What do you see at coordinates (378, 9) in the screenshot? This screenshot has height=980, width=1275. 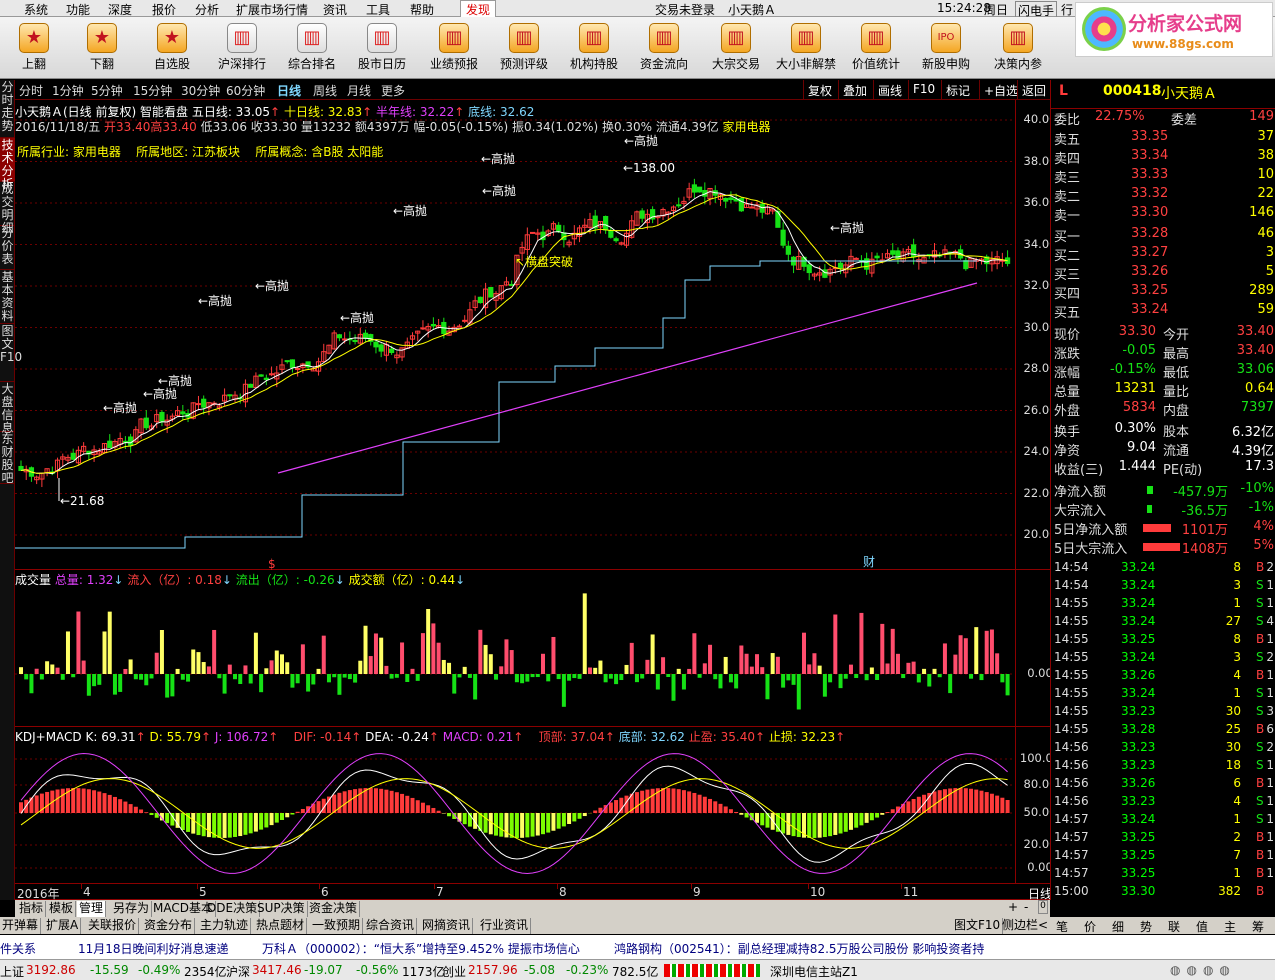 I see `menu-tools: 工具` at bounding box center [378, 9].